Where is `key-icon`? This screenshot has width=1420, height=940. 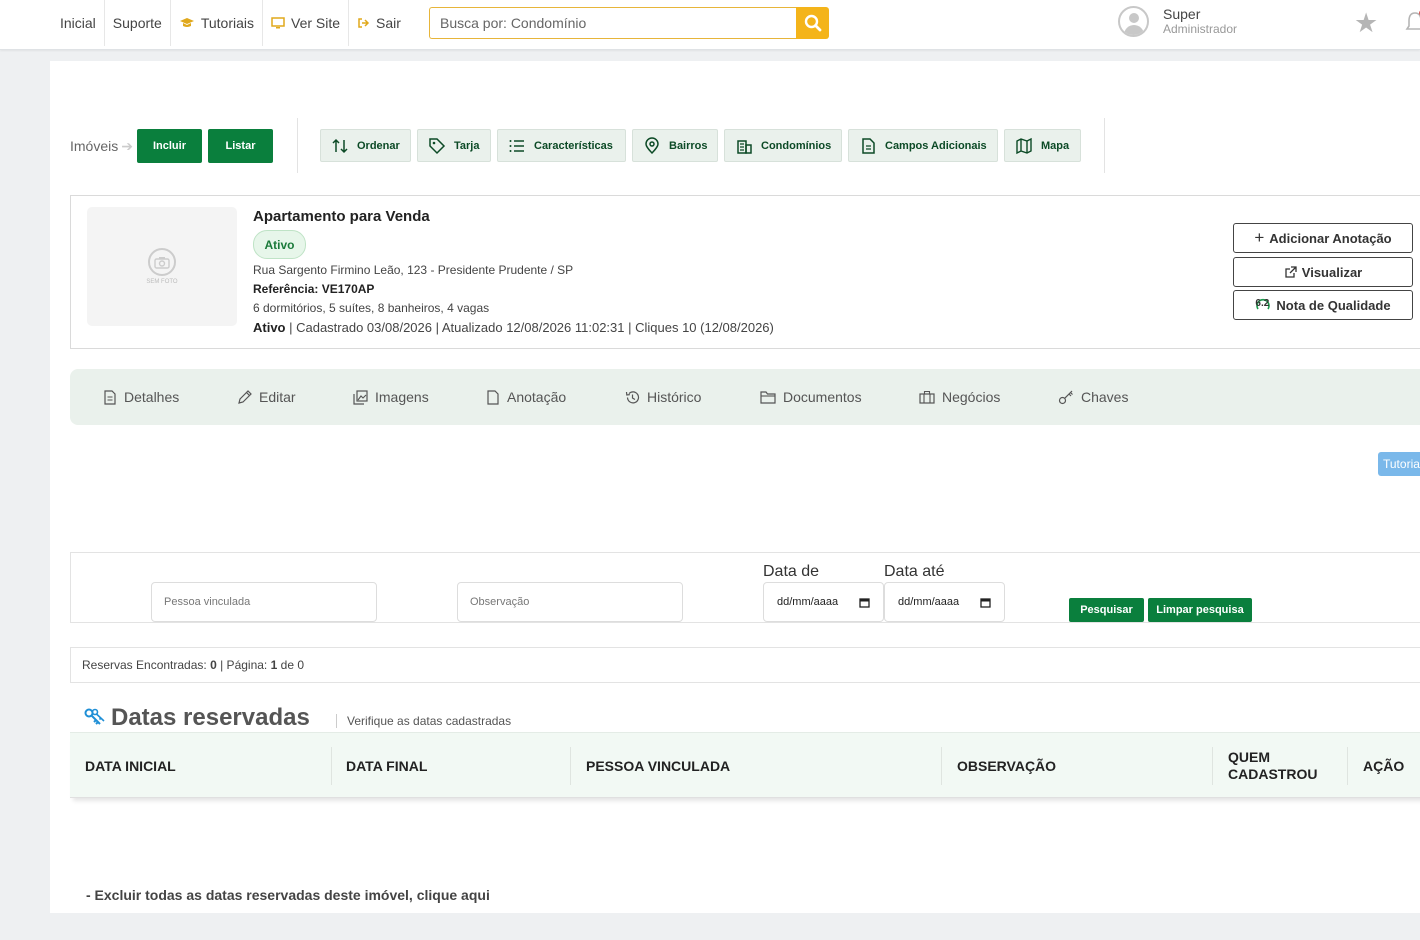 key-icon is located at coordinates (1065, 397).